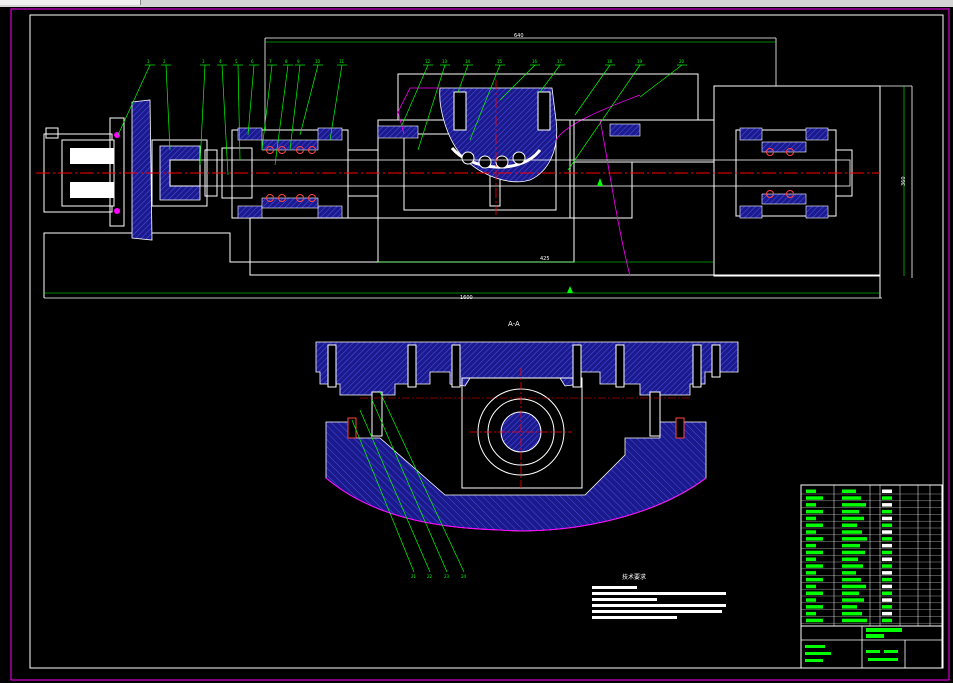  I want to click on svg-text: 18, so click(610, 61).